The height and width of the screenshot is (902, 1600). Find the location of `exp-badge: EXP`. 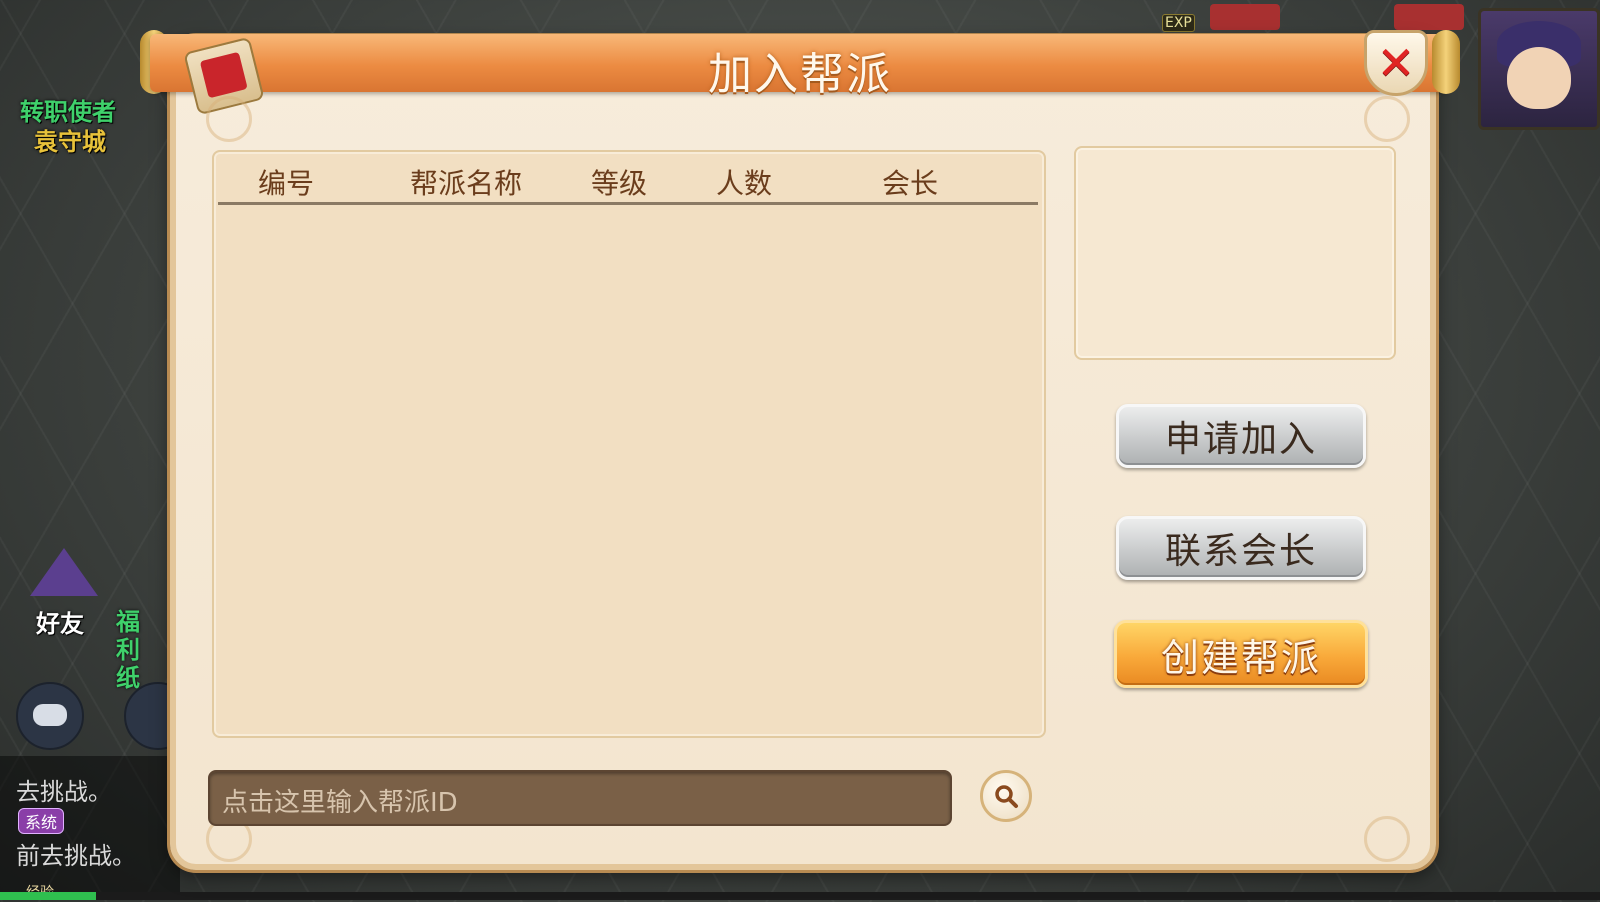

exp-badge: EXP is located at coordinates (1178, 23).